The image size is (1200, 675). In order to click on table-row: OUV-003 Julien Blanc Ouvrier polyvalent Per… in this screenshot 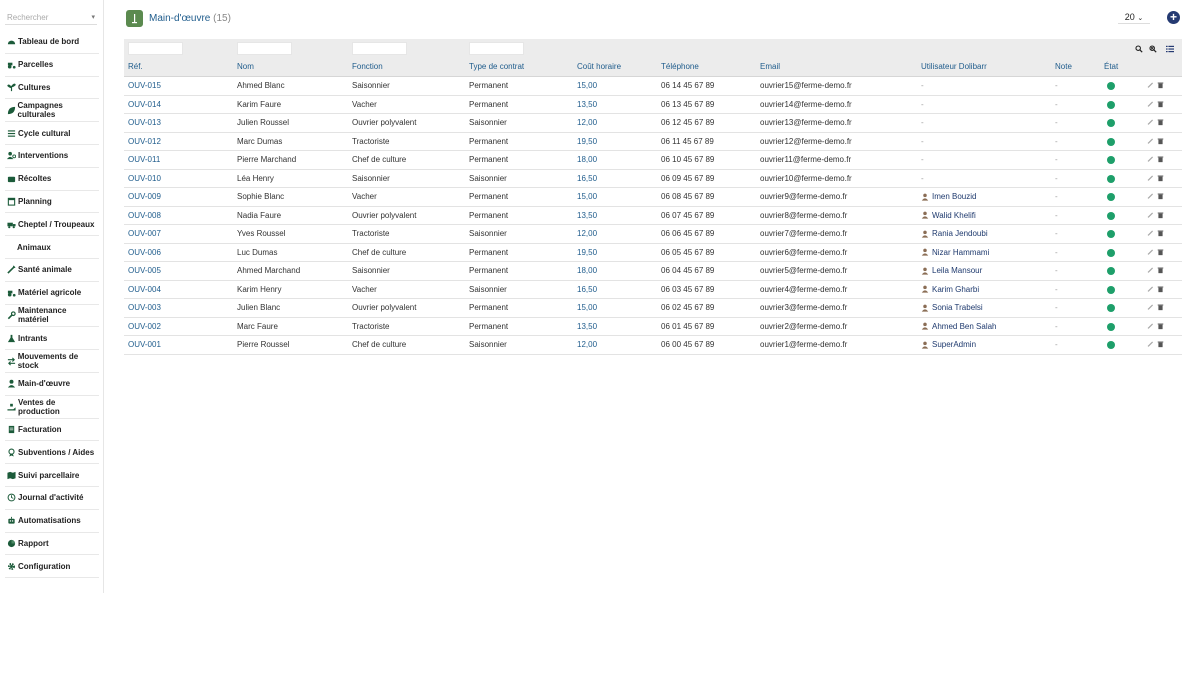, I will do `click(653, 308)`.